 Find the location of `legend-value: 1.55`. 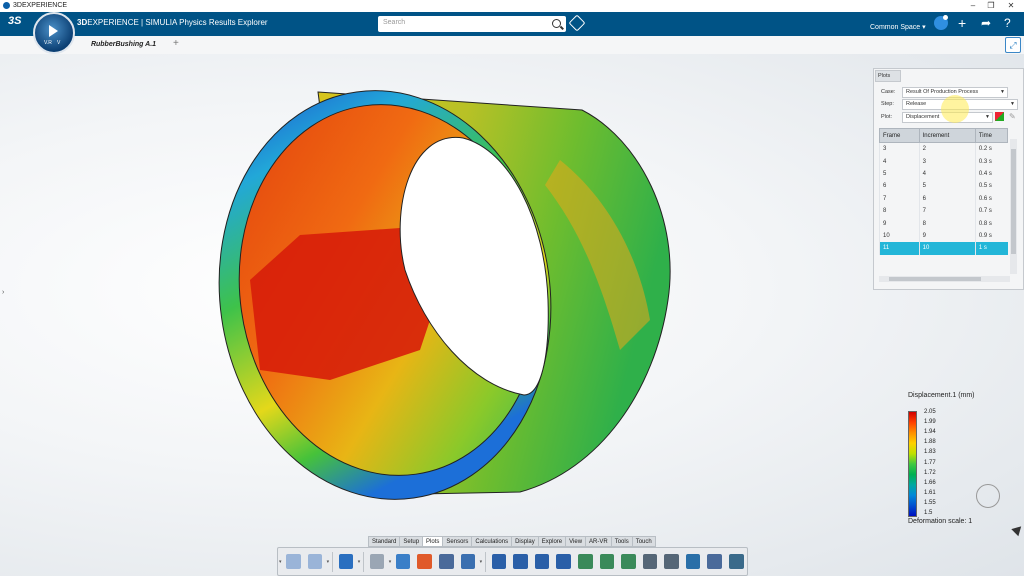

legend-value: 1.55 is located at coordinates (930, 502).